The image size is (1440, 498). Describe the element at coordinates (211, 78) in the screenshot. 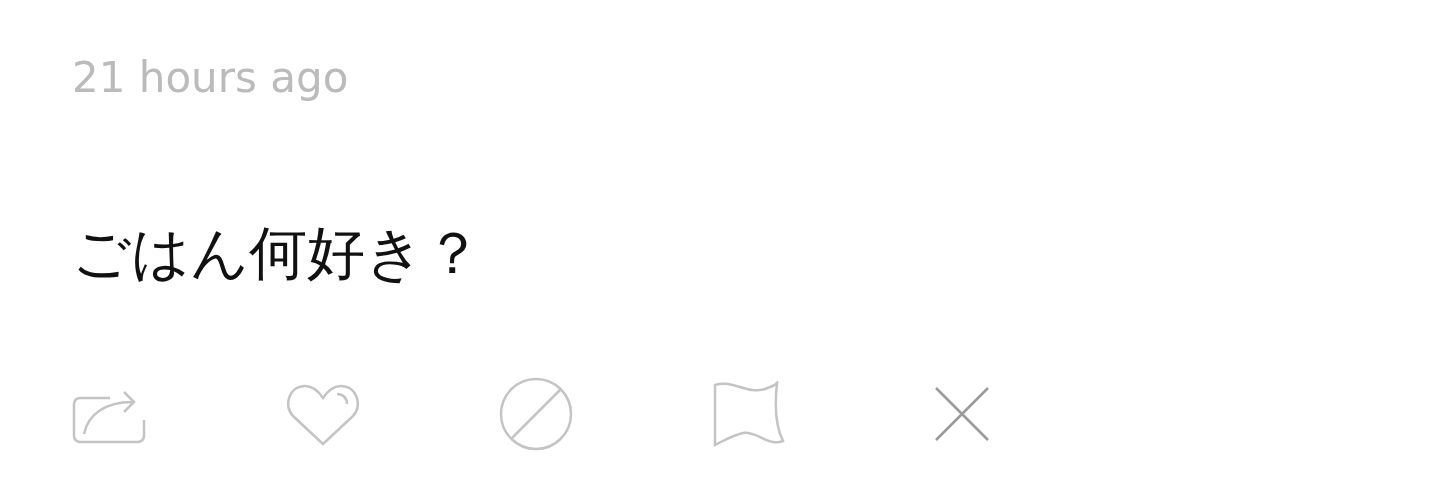

I see `timestamp: 21 hours ago` at that location.